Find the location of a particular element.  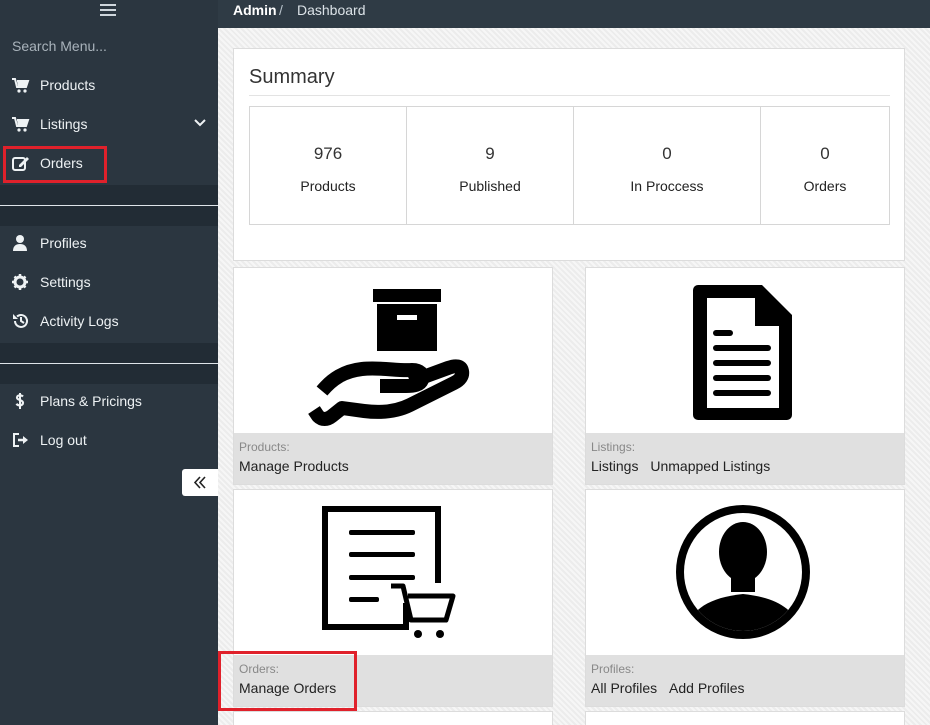

stat-label: Published is located at coordinates (490, 186).